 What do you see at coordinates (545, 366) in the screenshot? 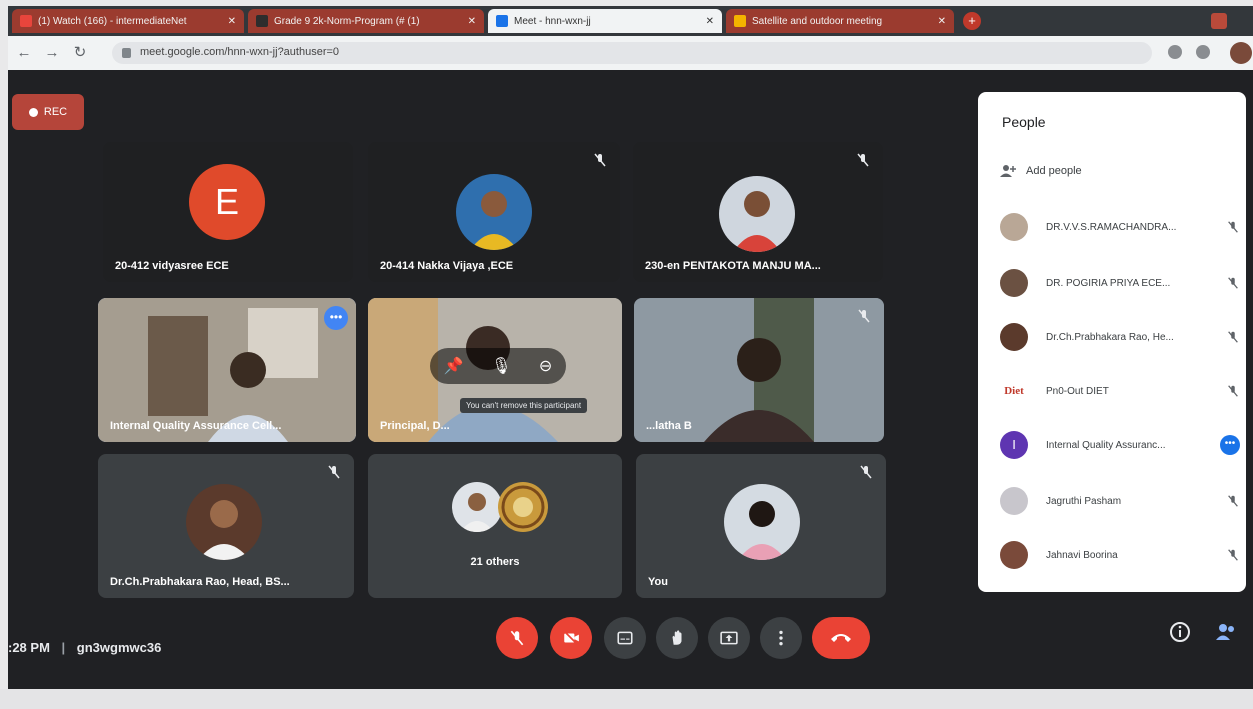
I see `remove-participant-icon: ⊖` at bounding box center [545, 366].